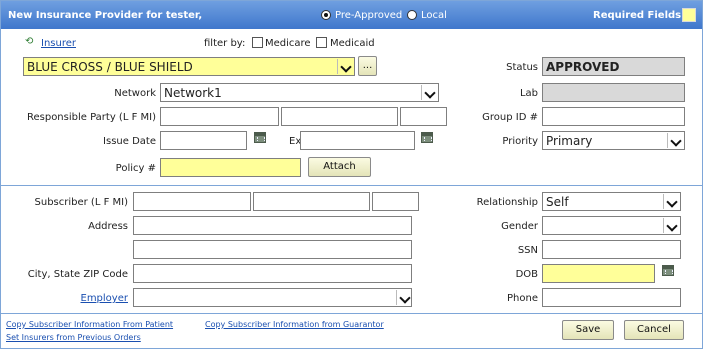 This screenshot has height=349, width=703. What do you see at coordinates (299, 92) in the screenshot?
I see `network-select: Network1` at bounding box center [299, 92].